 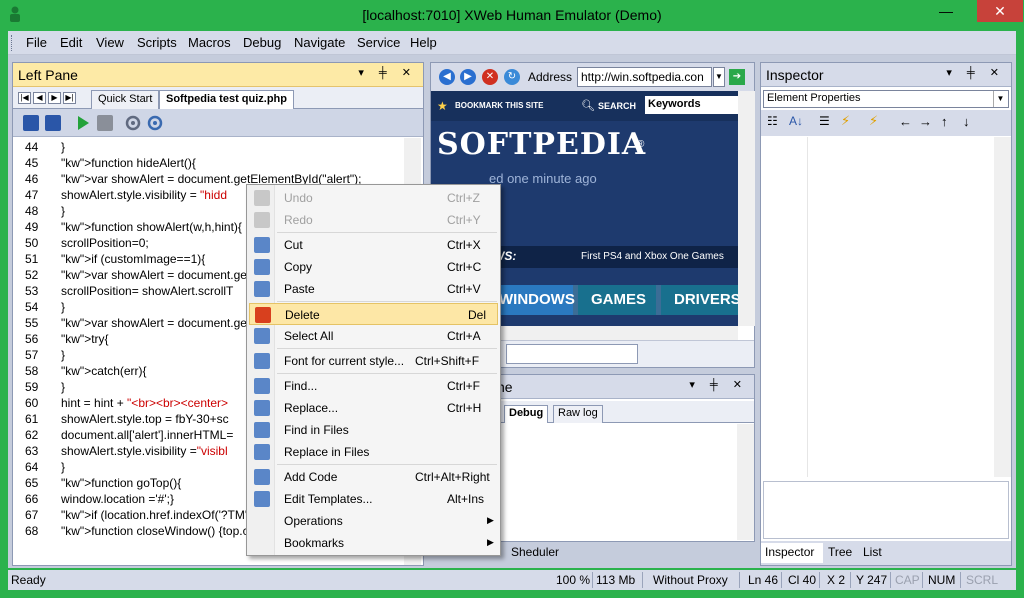 I want to click on nav-games: GAMES, so click(x=617, y=300).